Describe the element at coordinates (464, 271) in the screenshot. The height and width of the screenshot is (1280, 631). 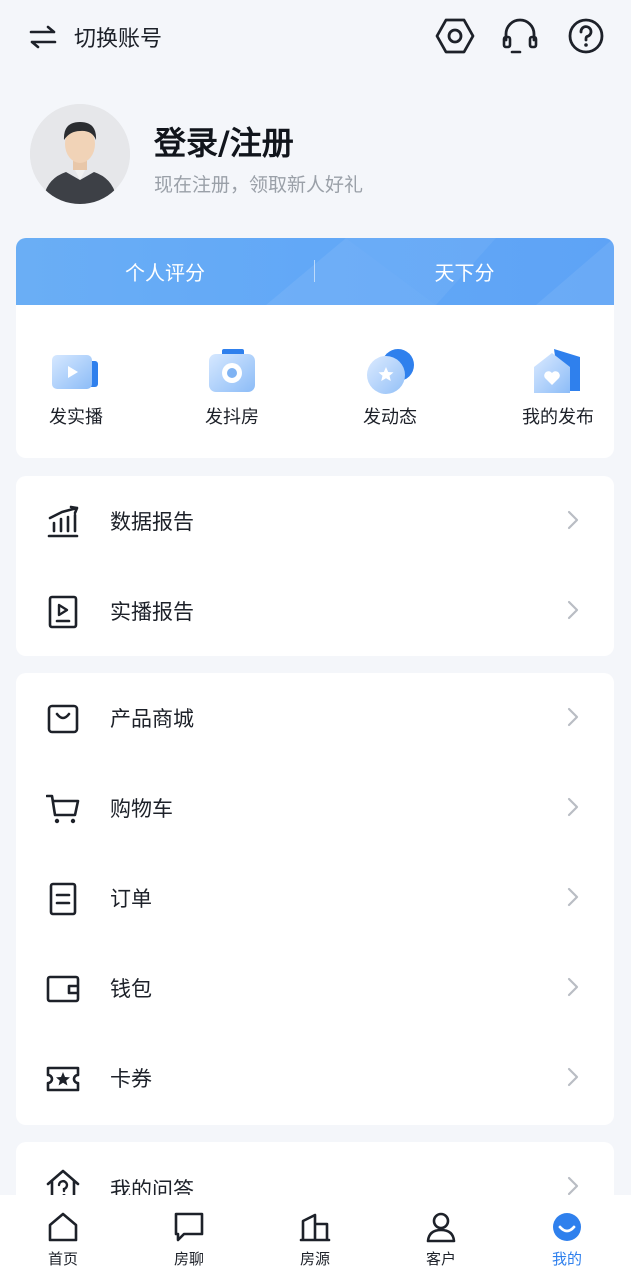
I see `tianxia-score-button: 天下分` at that location.